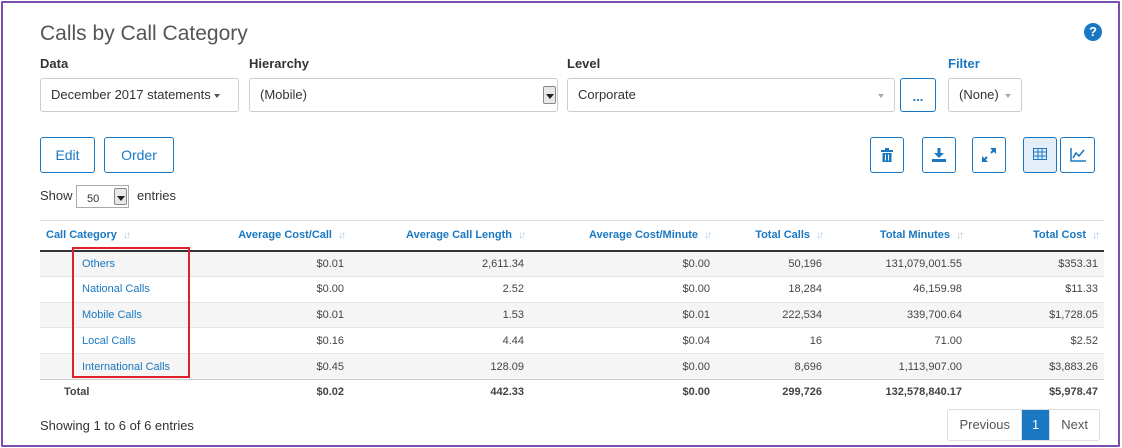  What do you see at coordinates (772, 314) in the screenshot?
I see `table-cell: 222,534` at bounding box center [772, 314].